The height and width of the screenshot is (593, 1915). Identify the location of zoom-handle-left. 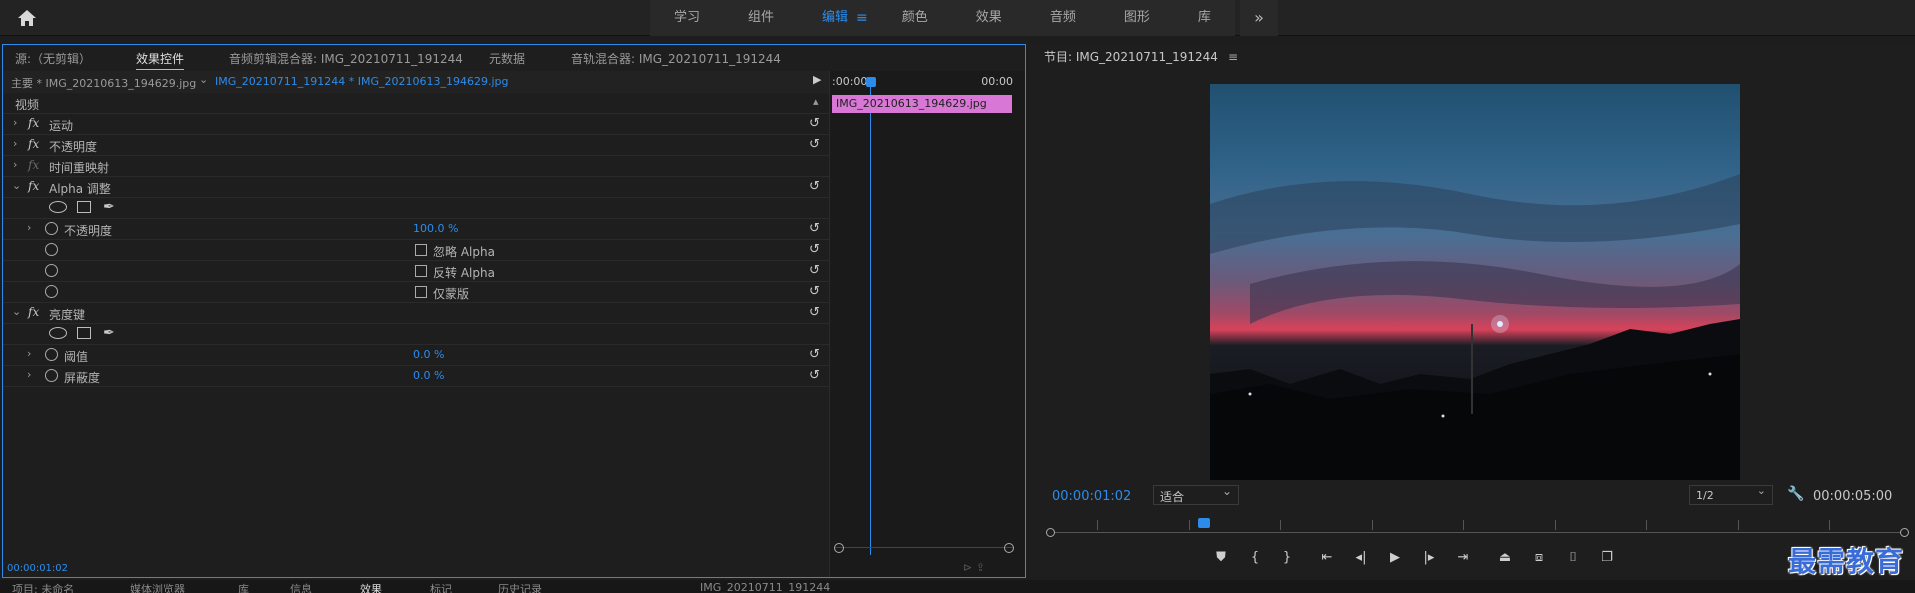
(1050, 532).